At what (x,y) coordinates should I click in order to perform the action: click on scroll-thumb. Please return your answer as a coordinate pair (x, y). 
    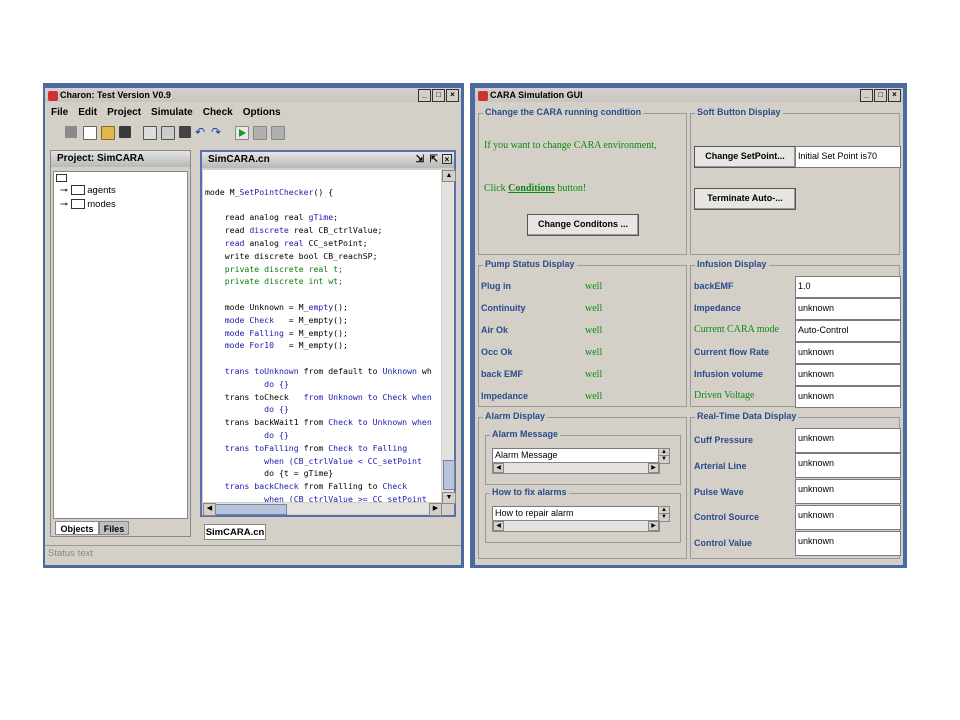
    Looking at the image, I should click on (449, 475).